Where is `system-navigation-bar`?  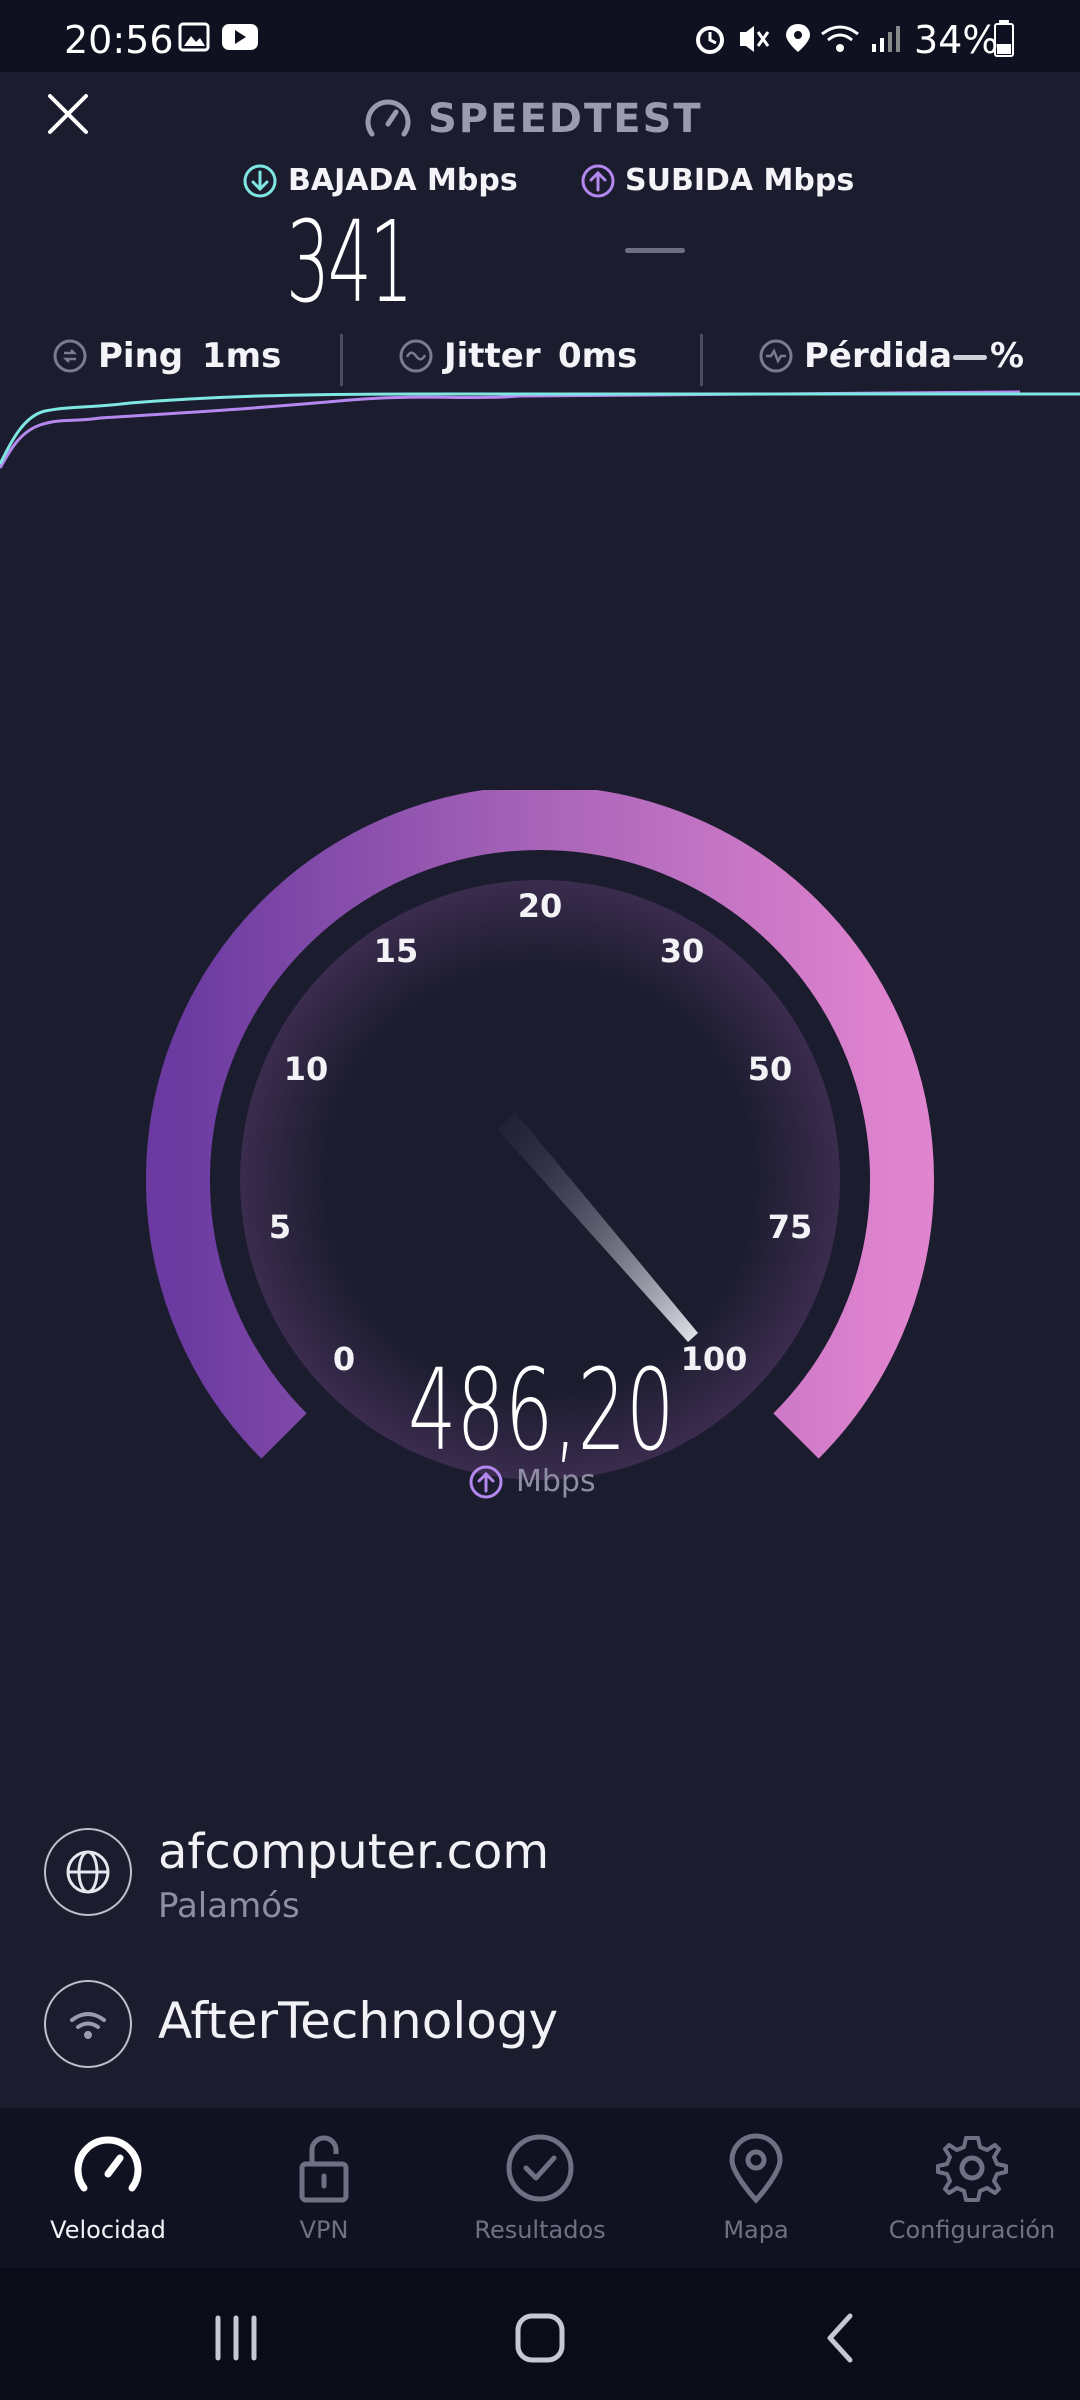
system-navigation-bar is located at coordinates (540, 2334).